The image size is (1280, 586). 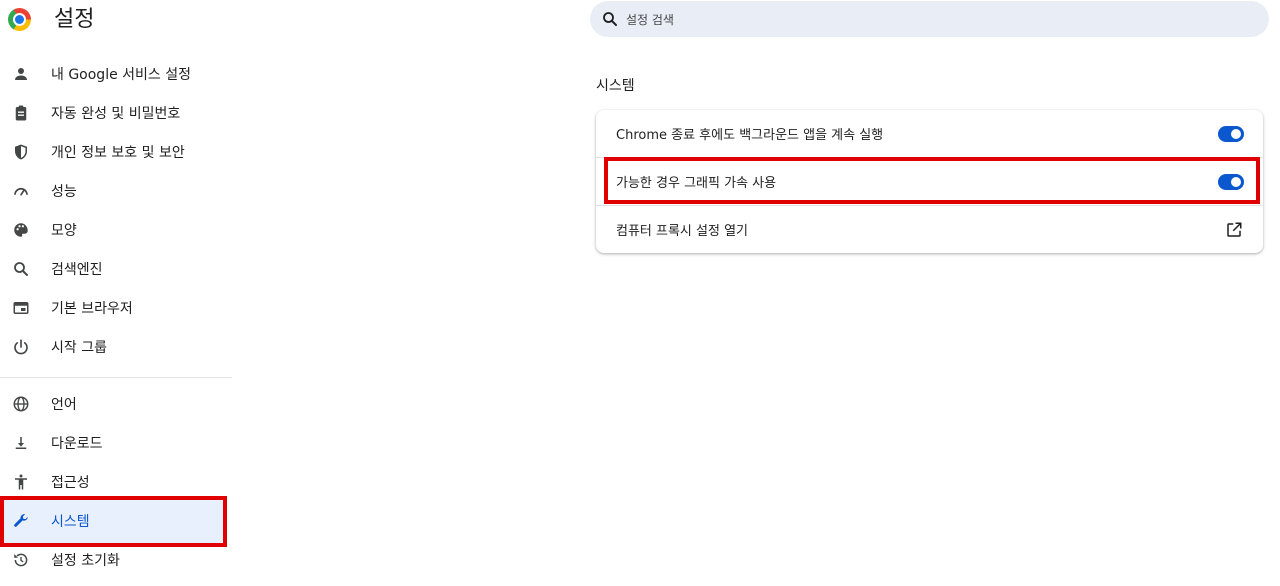 I want to click on search-input: 설정 검색, so click(x=650, y=19).